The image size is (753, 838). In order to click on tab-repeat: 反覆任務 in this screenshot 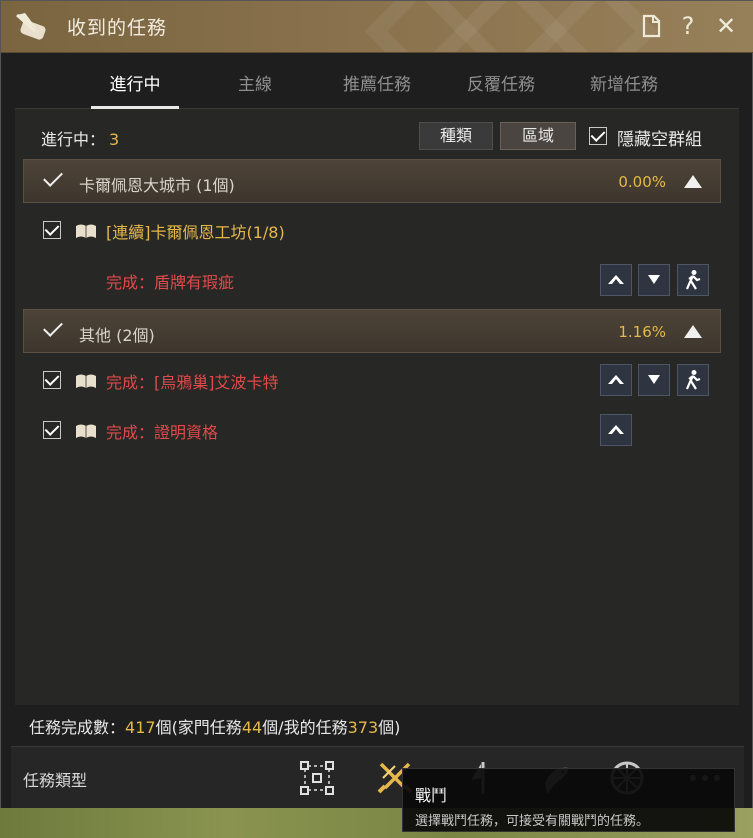, I will do `click(501, 82)`.